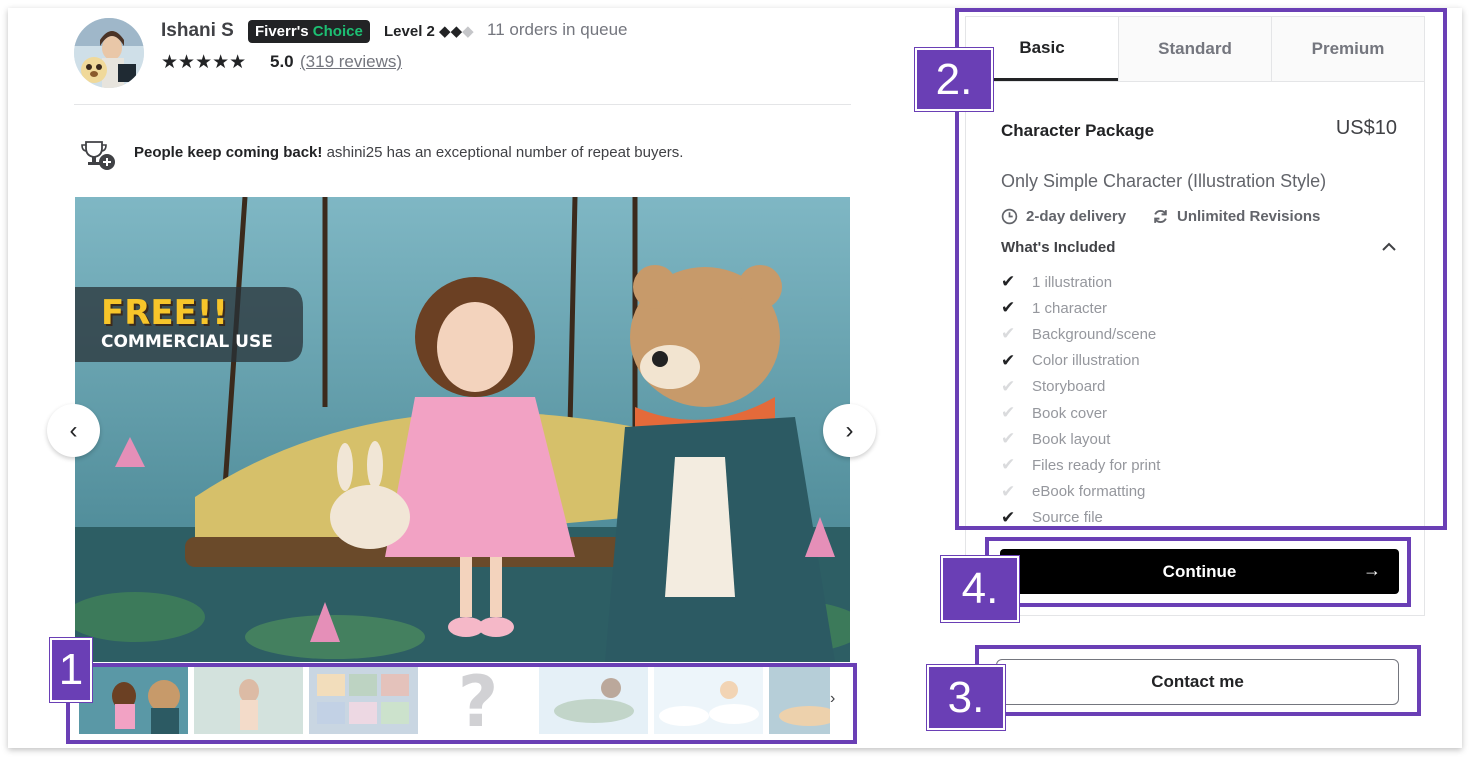 This screenshot has width=1470, height=777. Describe the element at coordinates (71, 670) in the screenshot. I see `annotation-label-1: 1` at that location.